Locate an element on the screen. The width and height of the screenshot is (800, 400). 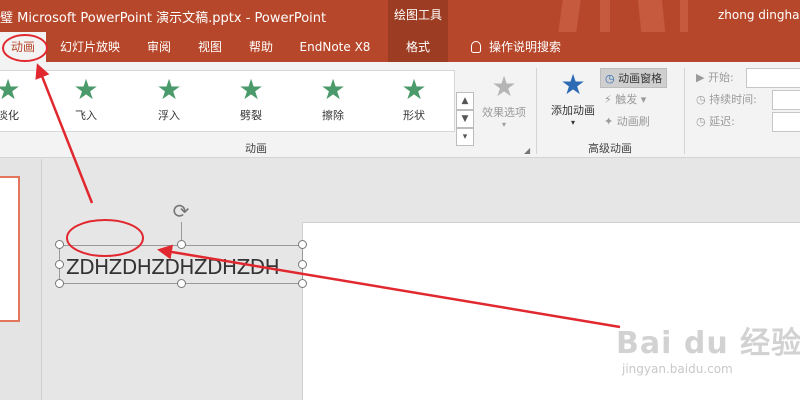
rotate-handle-icon: ⟳ is located at coordinates (181, 211).